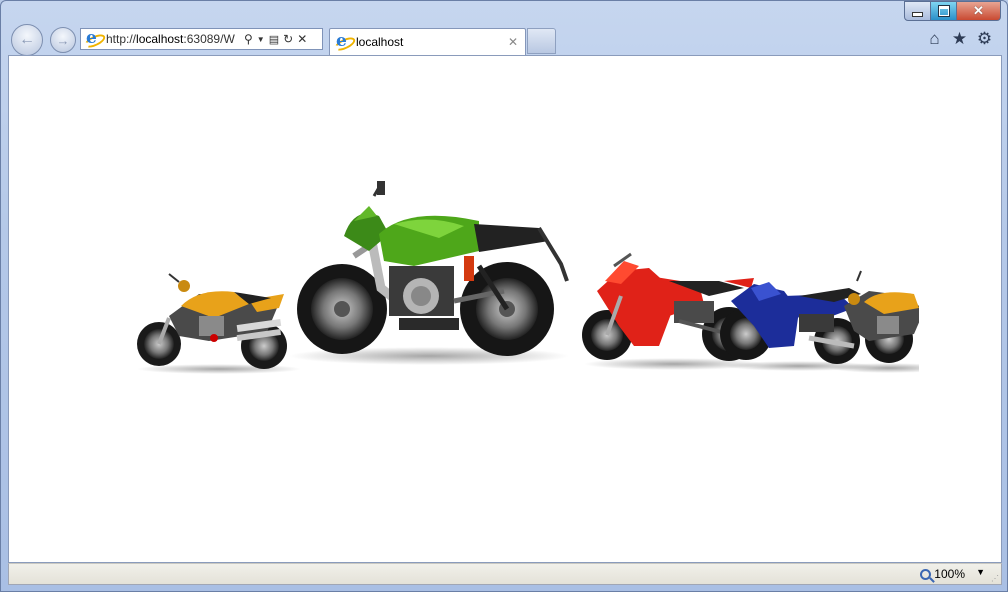 The image size is (1008, 592). I want to click on maximize-icon, so click(943, 11).